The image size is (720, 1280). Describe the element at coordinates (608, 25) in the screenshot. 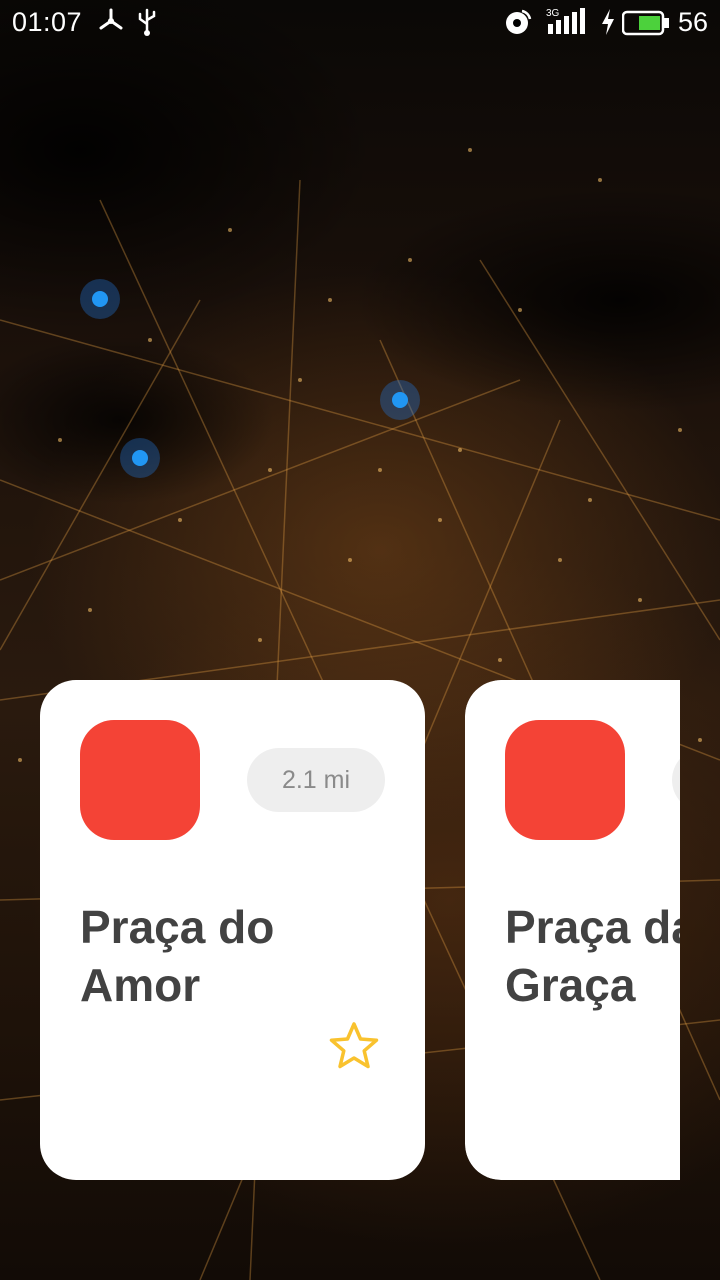

I see `charging-icon` at that location.